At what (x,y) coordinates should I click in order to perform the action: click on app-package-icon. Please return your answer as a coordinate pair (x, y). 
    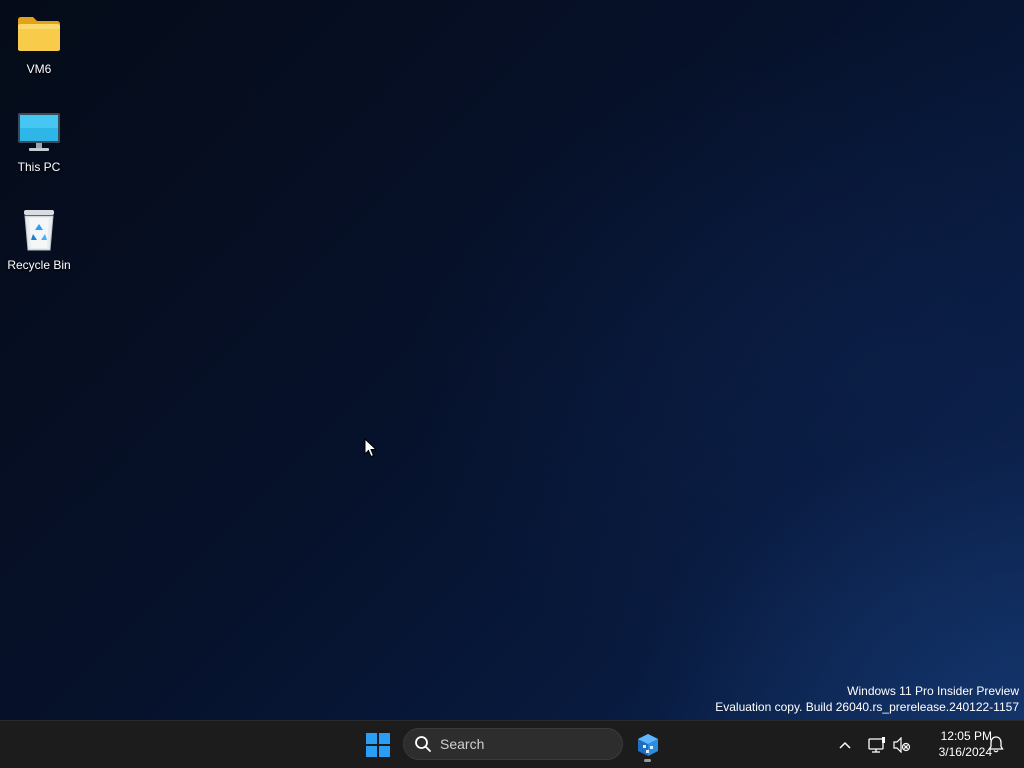
    Looking at the image, I should click on (648, 745).